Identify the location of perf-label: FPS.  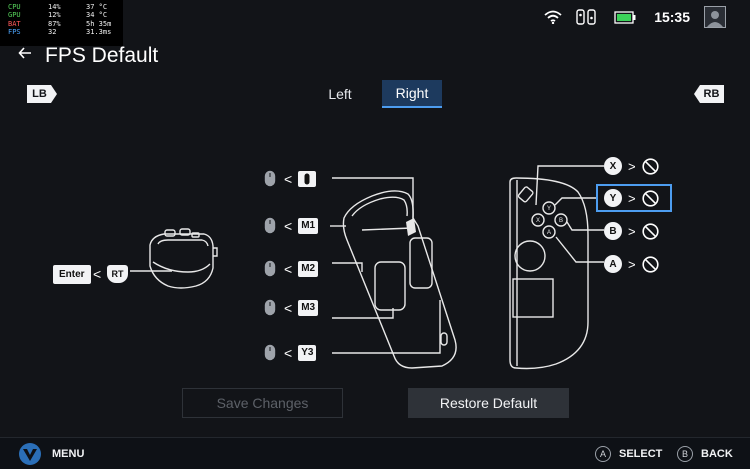
(14, 32).